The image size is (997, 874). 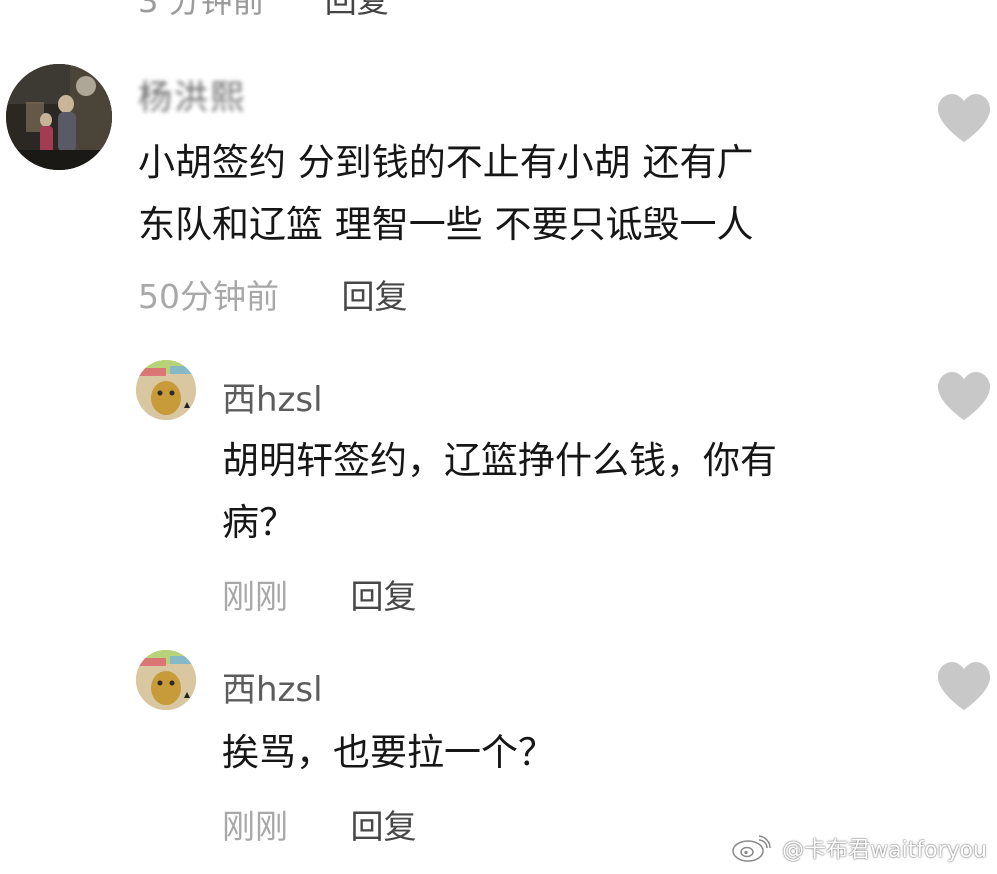 I want to click on comment-text: 挨骂，也要拉一个？, so click(x=388, y=752).